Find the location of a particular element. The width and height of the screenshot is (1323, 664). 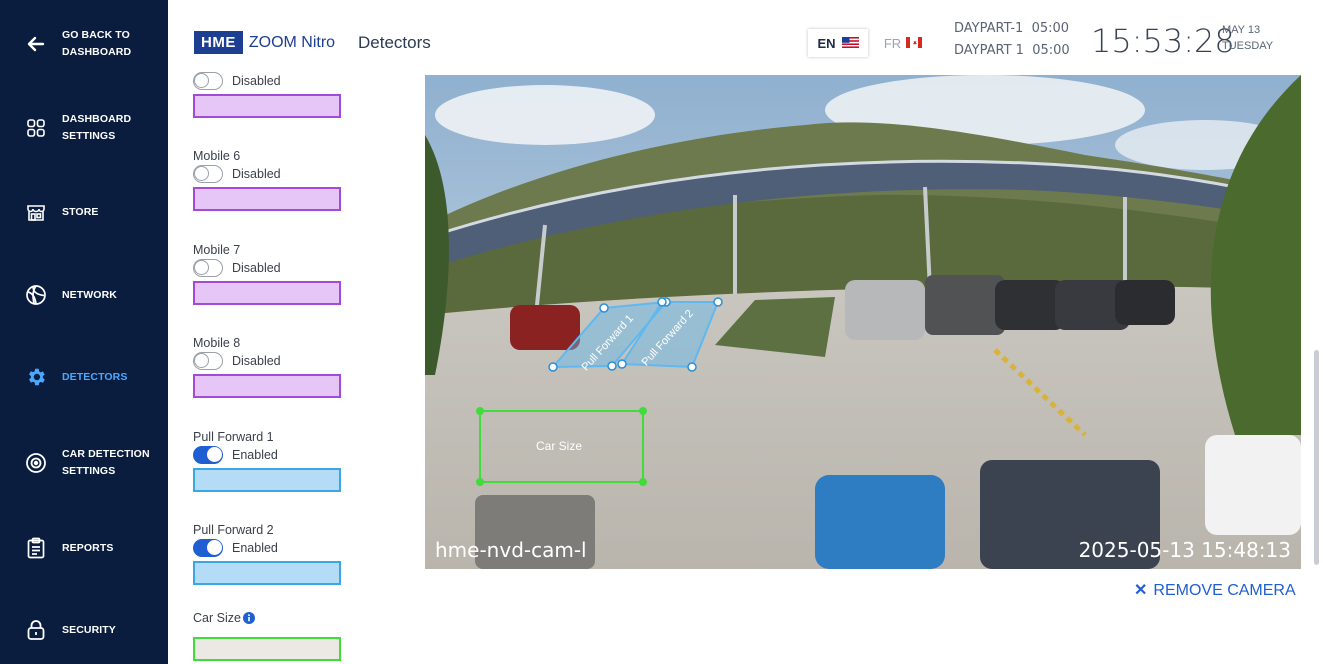

dashboard-grid-icon is located at coordinates (36, 128).